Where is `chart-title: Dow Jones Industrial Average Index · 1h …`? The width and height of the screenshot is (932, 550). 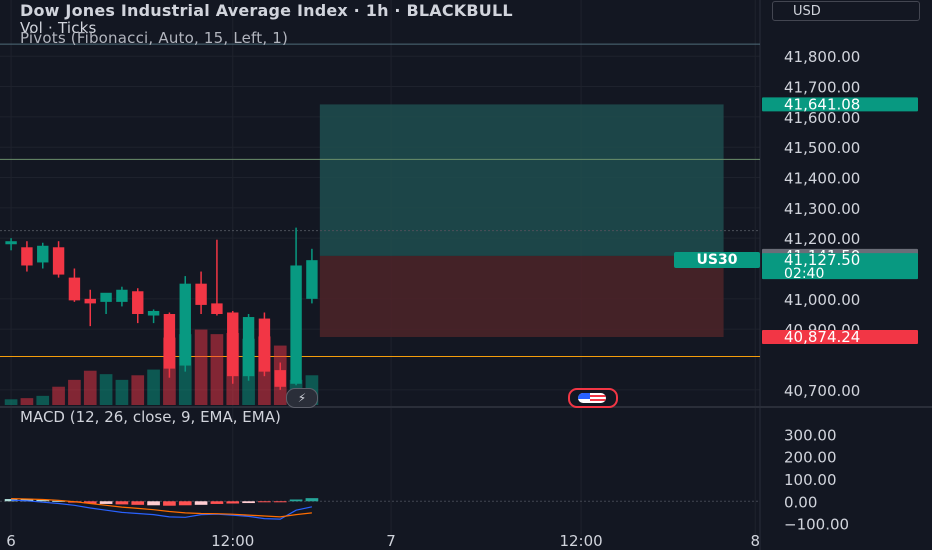 chart-title: Dow Jones Industrial Average Index · 1h … is located at coordinates (266, 10).